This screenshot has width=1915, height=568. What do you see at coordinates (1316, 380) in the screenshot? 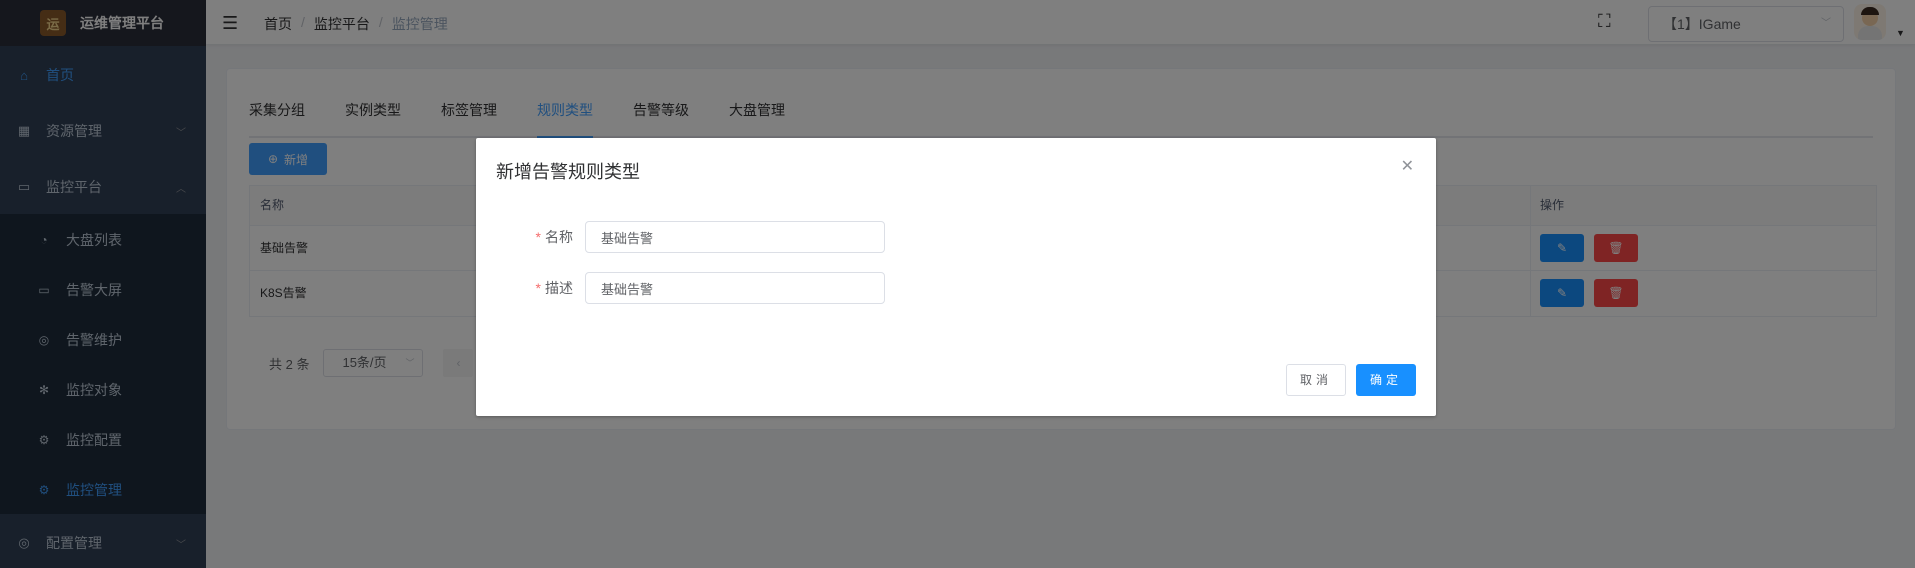
I see `cancel-button: 取消` at bounding box center [1316, 380].